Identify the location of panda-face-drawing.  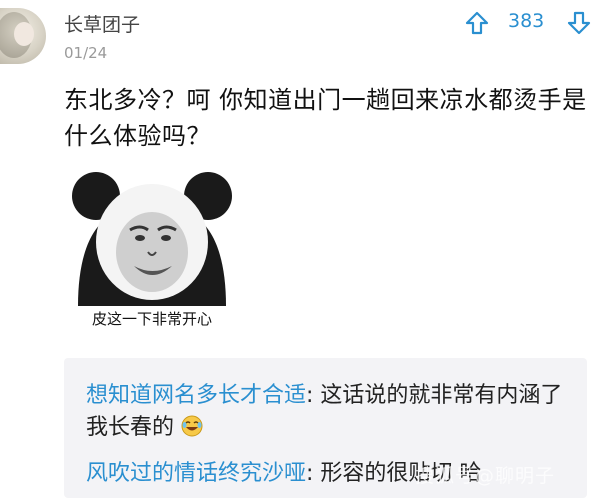
(152, 237).